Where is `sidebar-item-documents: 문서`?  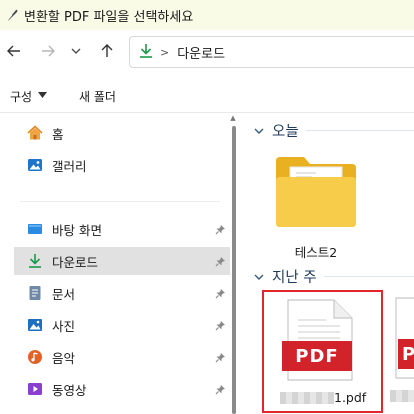
sidebar-item-documents: 문서 is located at coordinates (122, 293).